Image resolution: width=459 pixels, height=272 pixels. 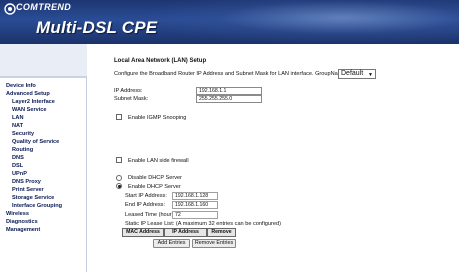 I want to click on sidebar-item-dns-proxy: DNS Proxy, so click(x=26, y=182).